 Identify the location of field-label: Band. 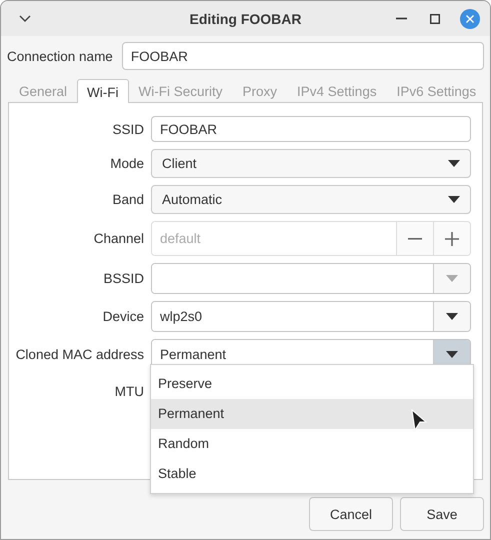
(127, 199).